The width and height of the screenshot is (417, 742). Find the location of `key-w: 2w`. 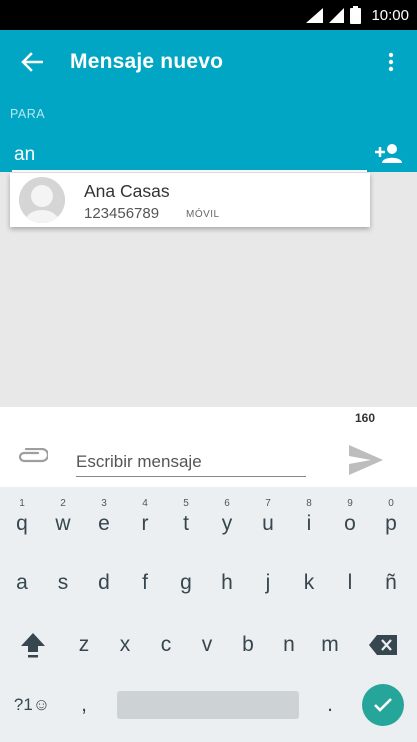

key-w: 2w is located at coordinates (63, 517).